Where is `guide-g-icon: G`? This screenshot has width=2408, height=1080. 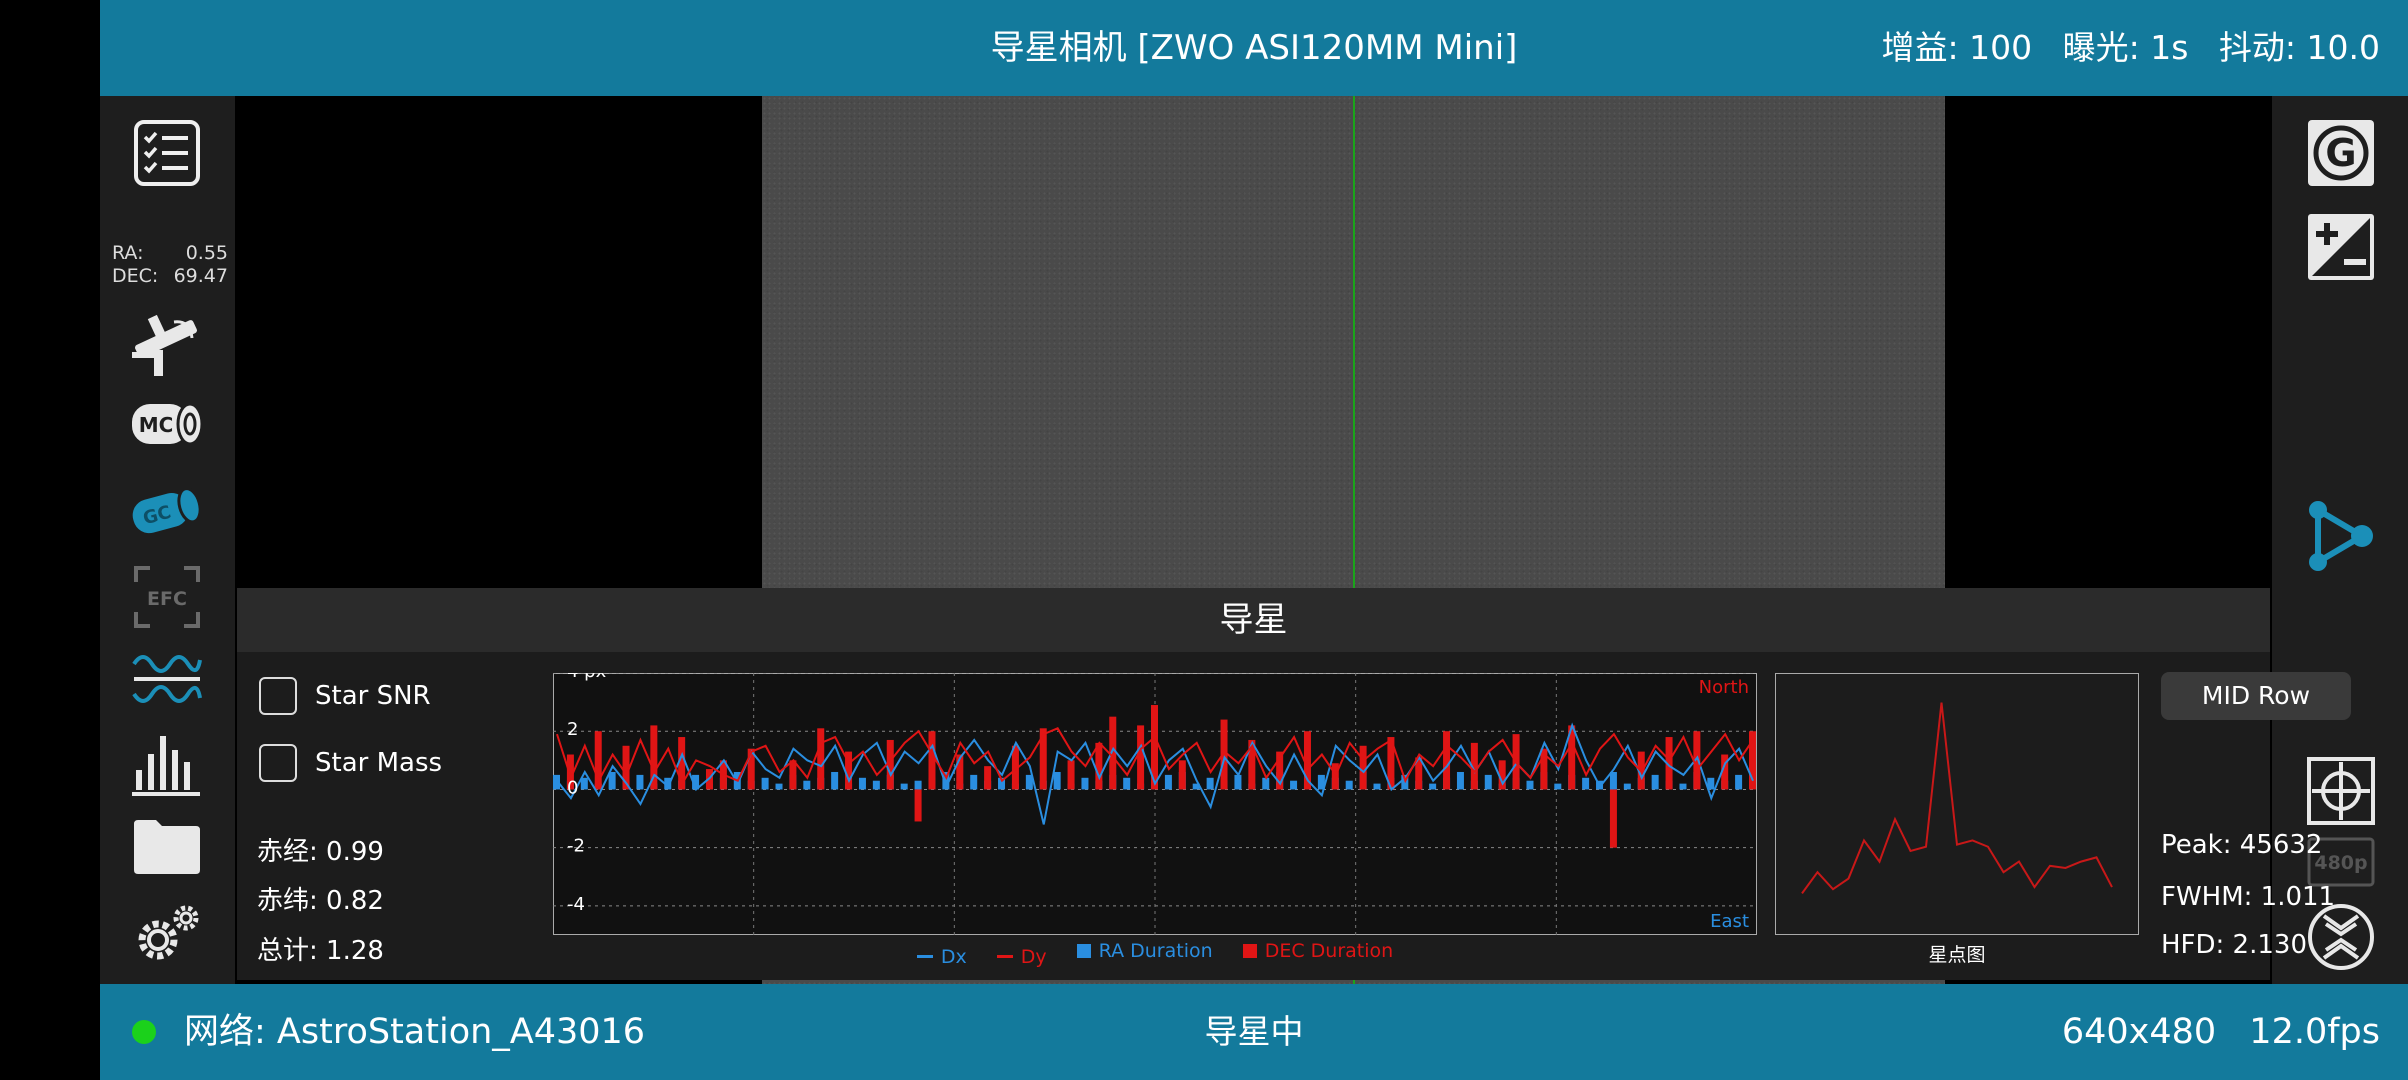 guide-g-icon: G is located at coordinates (2341, 153).